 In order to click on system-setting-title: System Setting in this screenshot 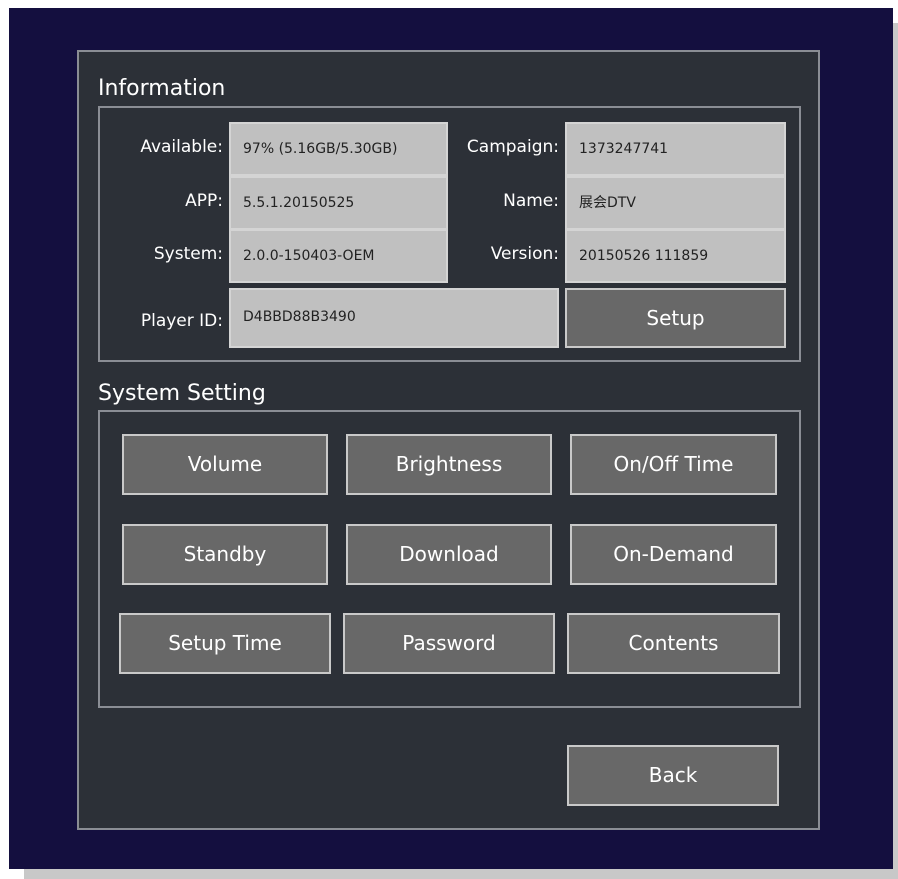, I will do `click(182, 393)`.